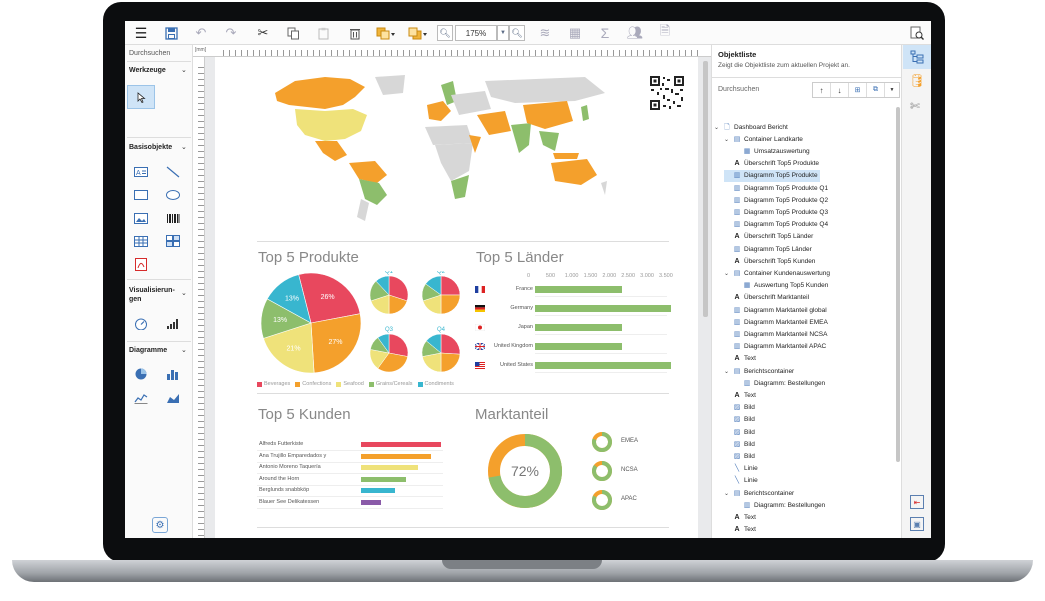 The width and height of the screenshot is (1045, 601). What do you see at coordinates (141, 374) in the screenshot?
I see `pie-chart-object-icon` at bounding box center [141, 374].